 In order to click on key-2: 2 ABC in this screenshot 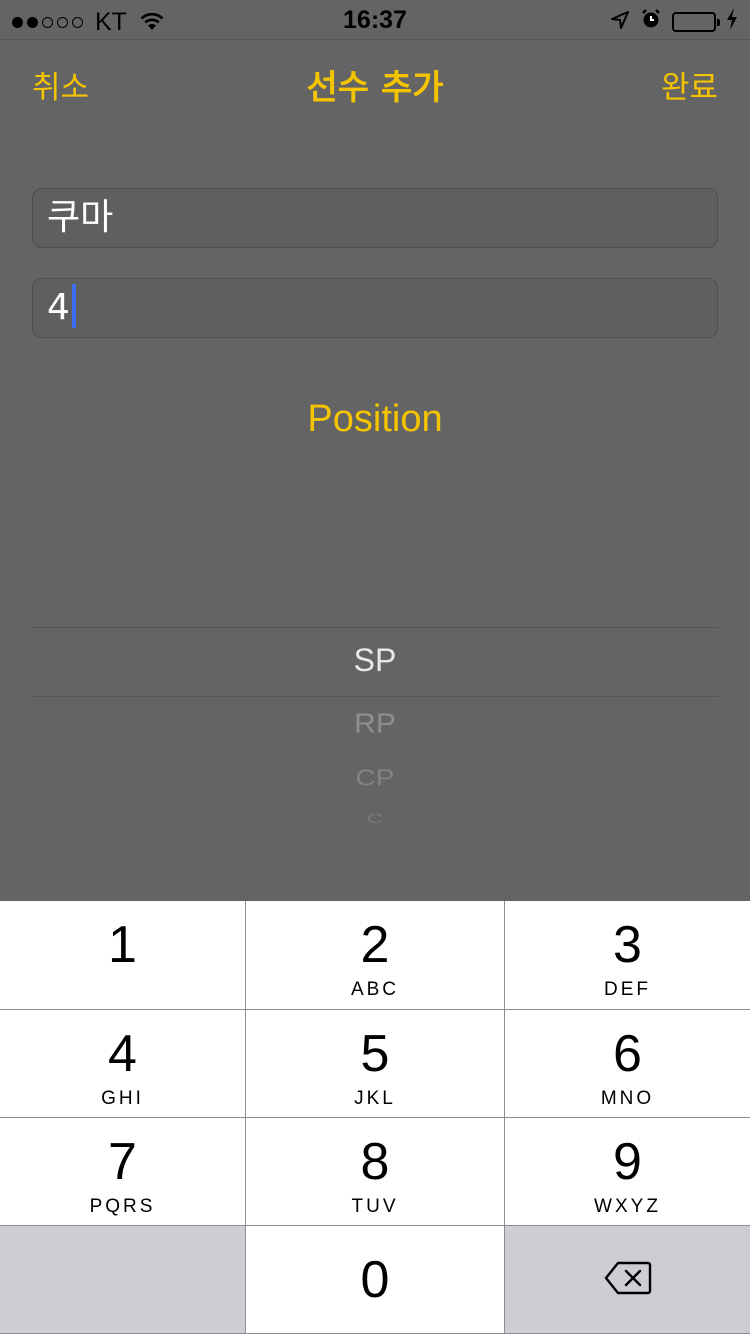, I will do `click(375, 955)`.